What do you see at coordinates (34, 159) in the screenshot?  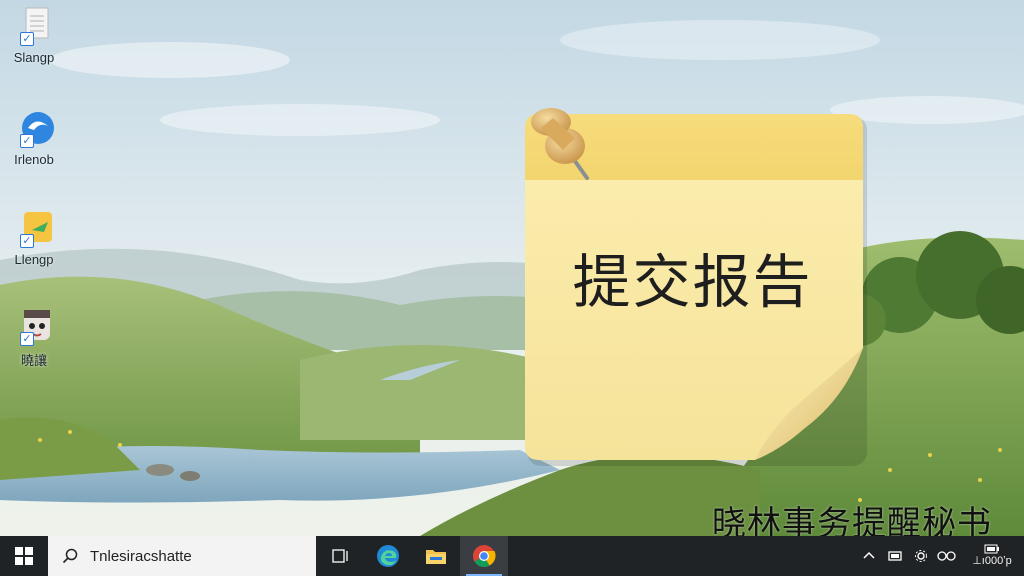 I see `desktop-icon-label: Irlenob` at bounding box center [34, 159].